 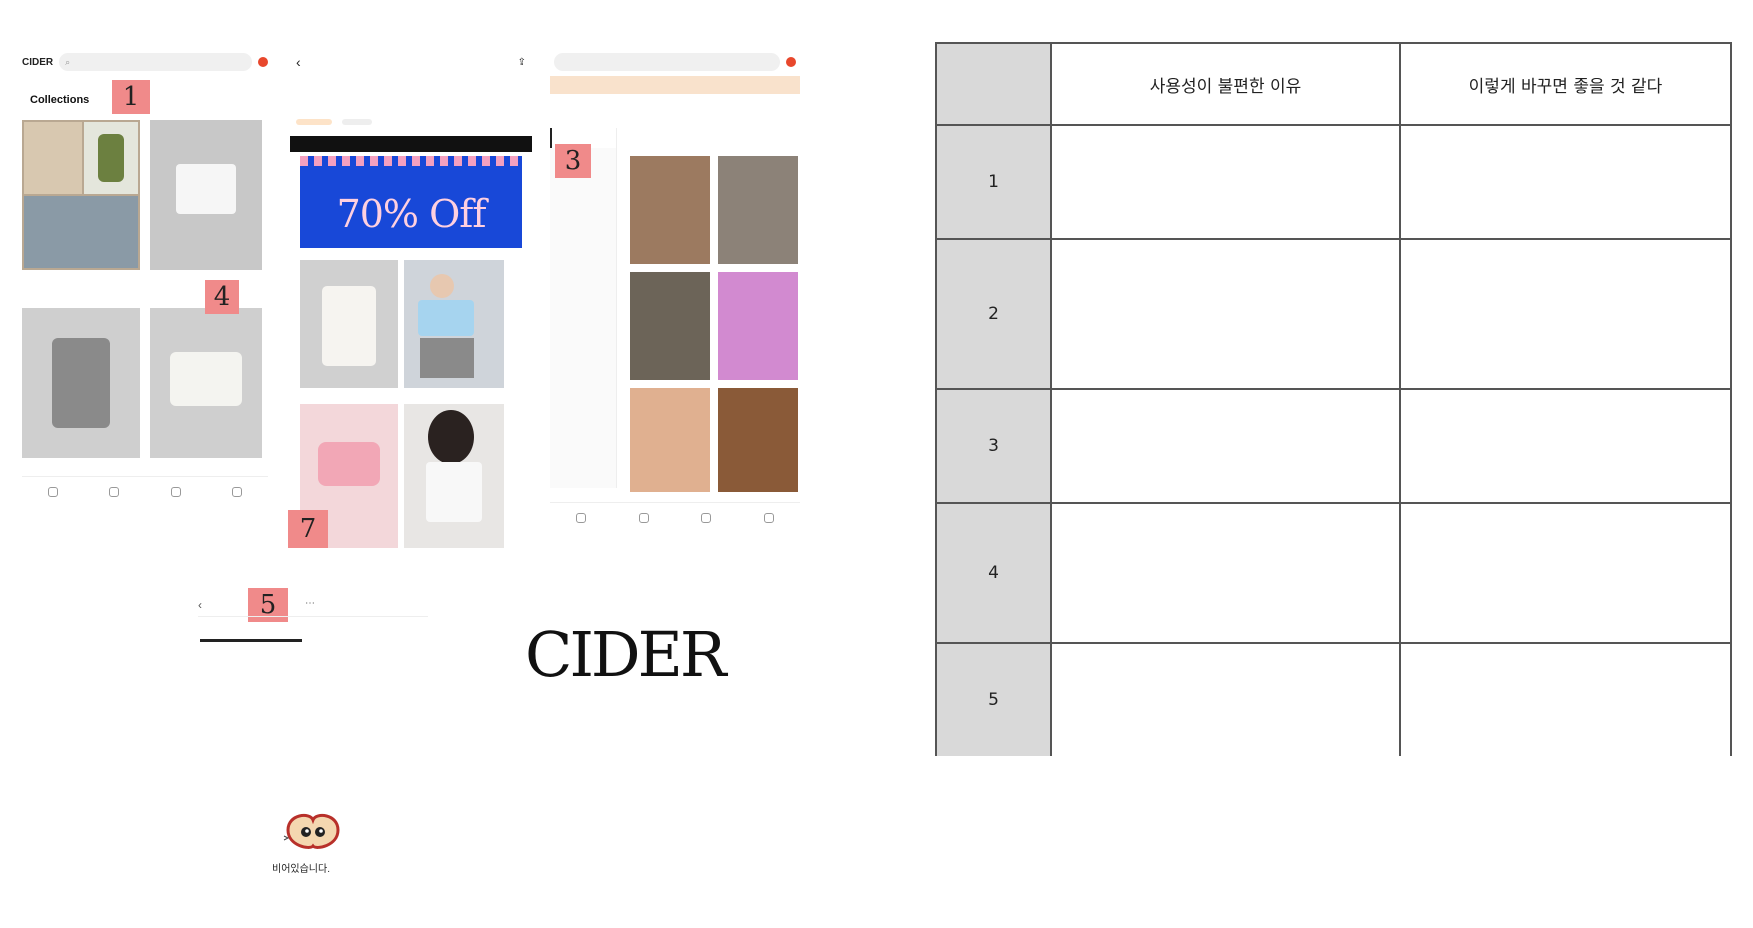 What do you see at coordinates (81, 383) in the screenshot?
I see `product-image-cardigan` at bounding box center [81, 383].